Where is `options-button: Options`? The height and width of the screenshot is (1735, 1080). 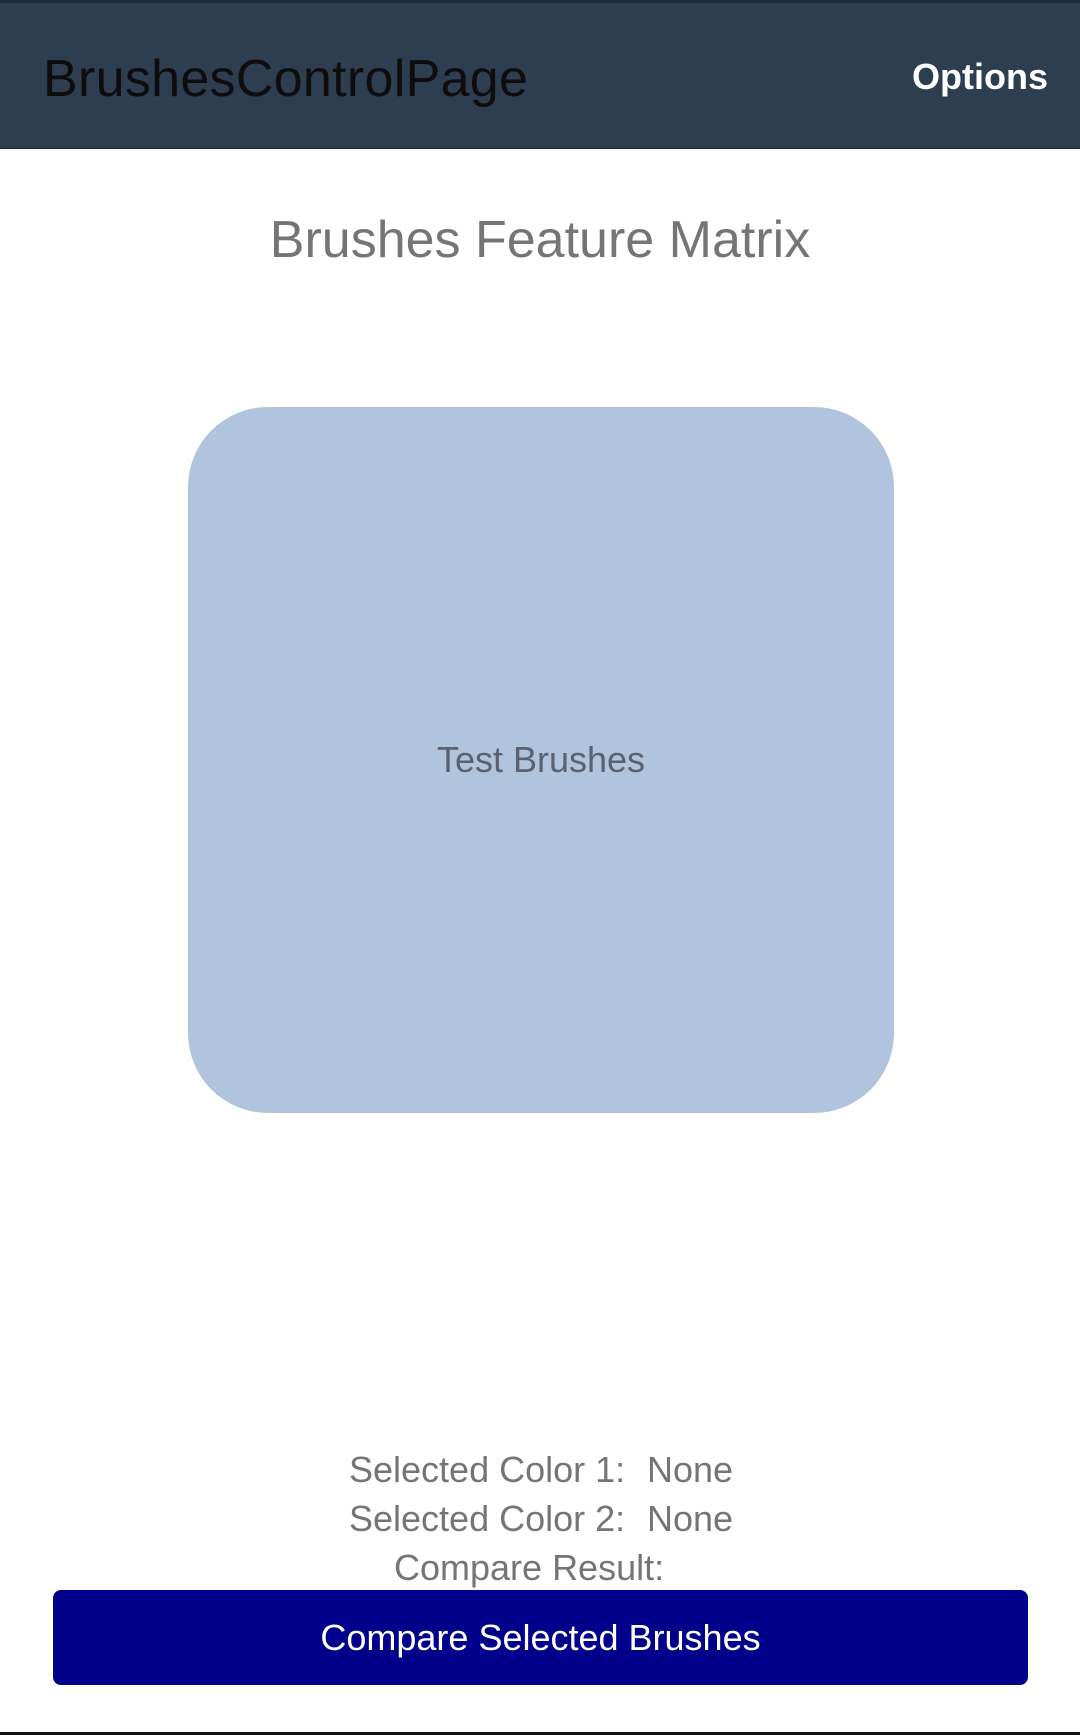 options-button: Options is located at coordinates (980, 77).